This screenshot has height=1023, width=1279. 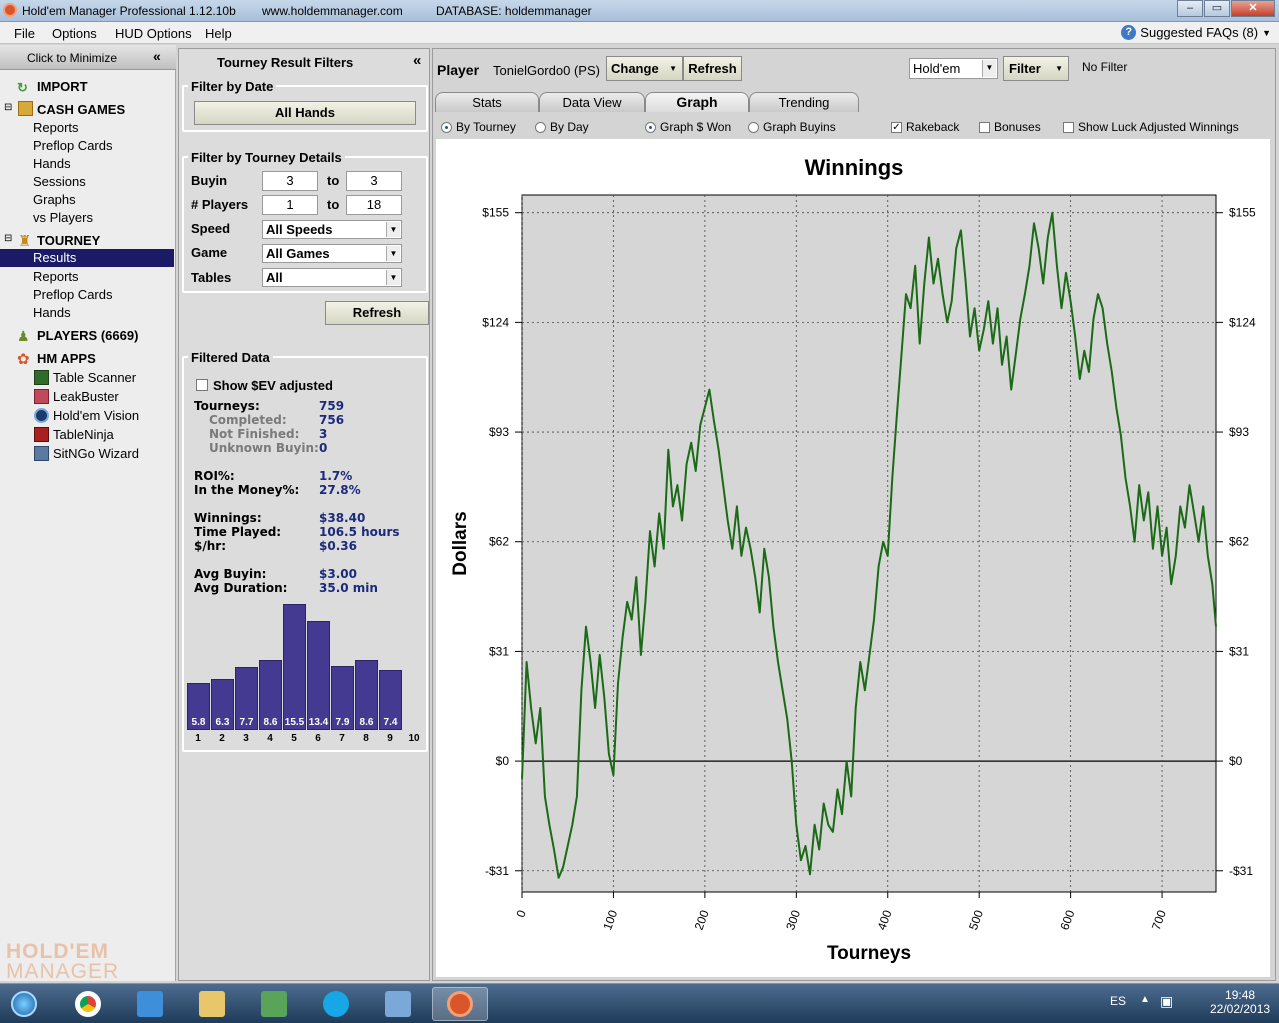 I want to click on nav-cash-sessions: Sessions, so click(x=59, y=181).